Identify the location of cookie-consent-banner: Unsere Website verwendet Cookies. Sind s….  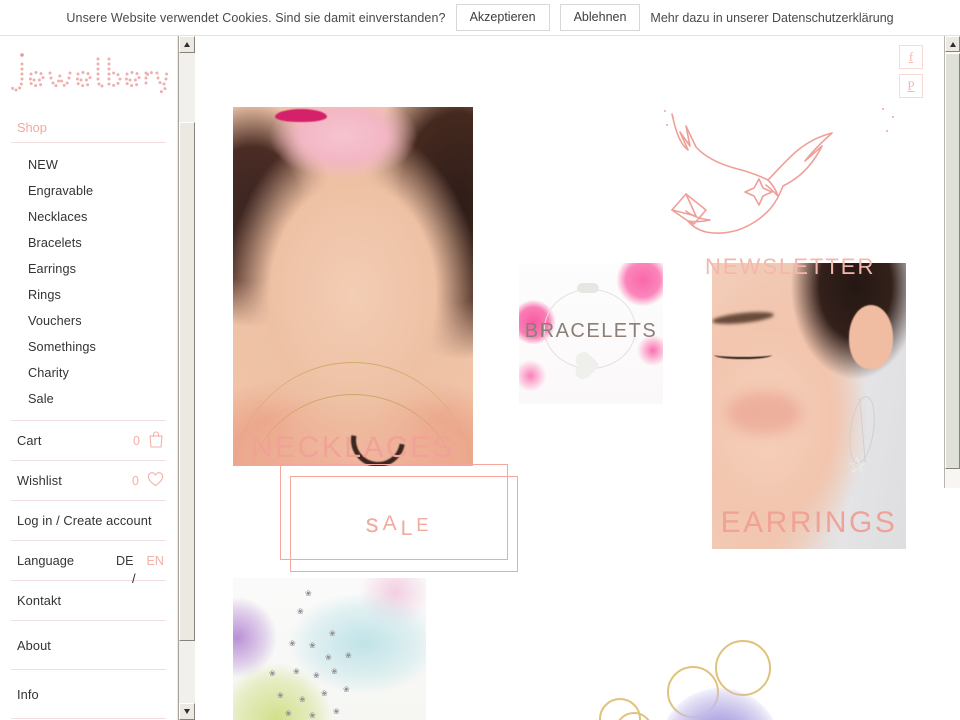
(480, 18).